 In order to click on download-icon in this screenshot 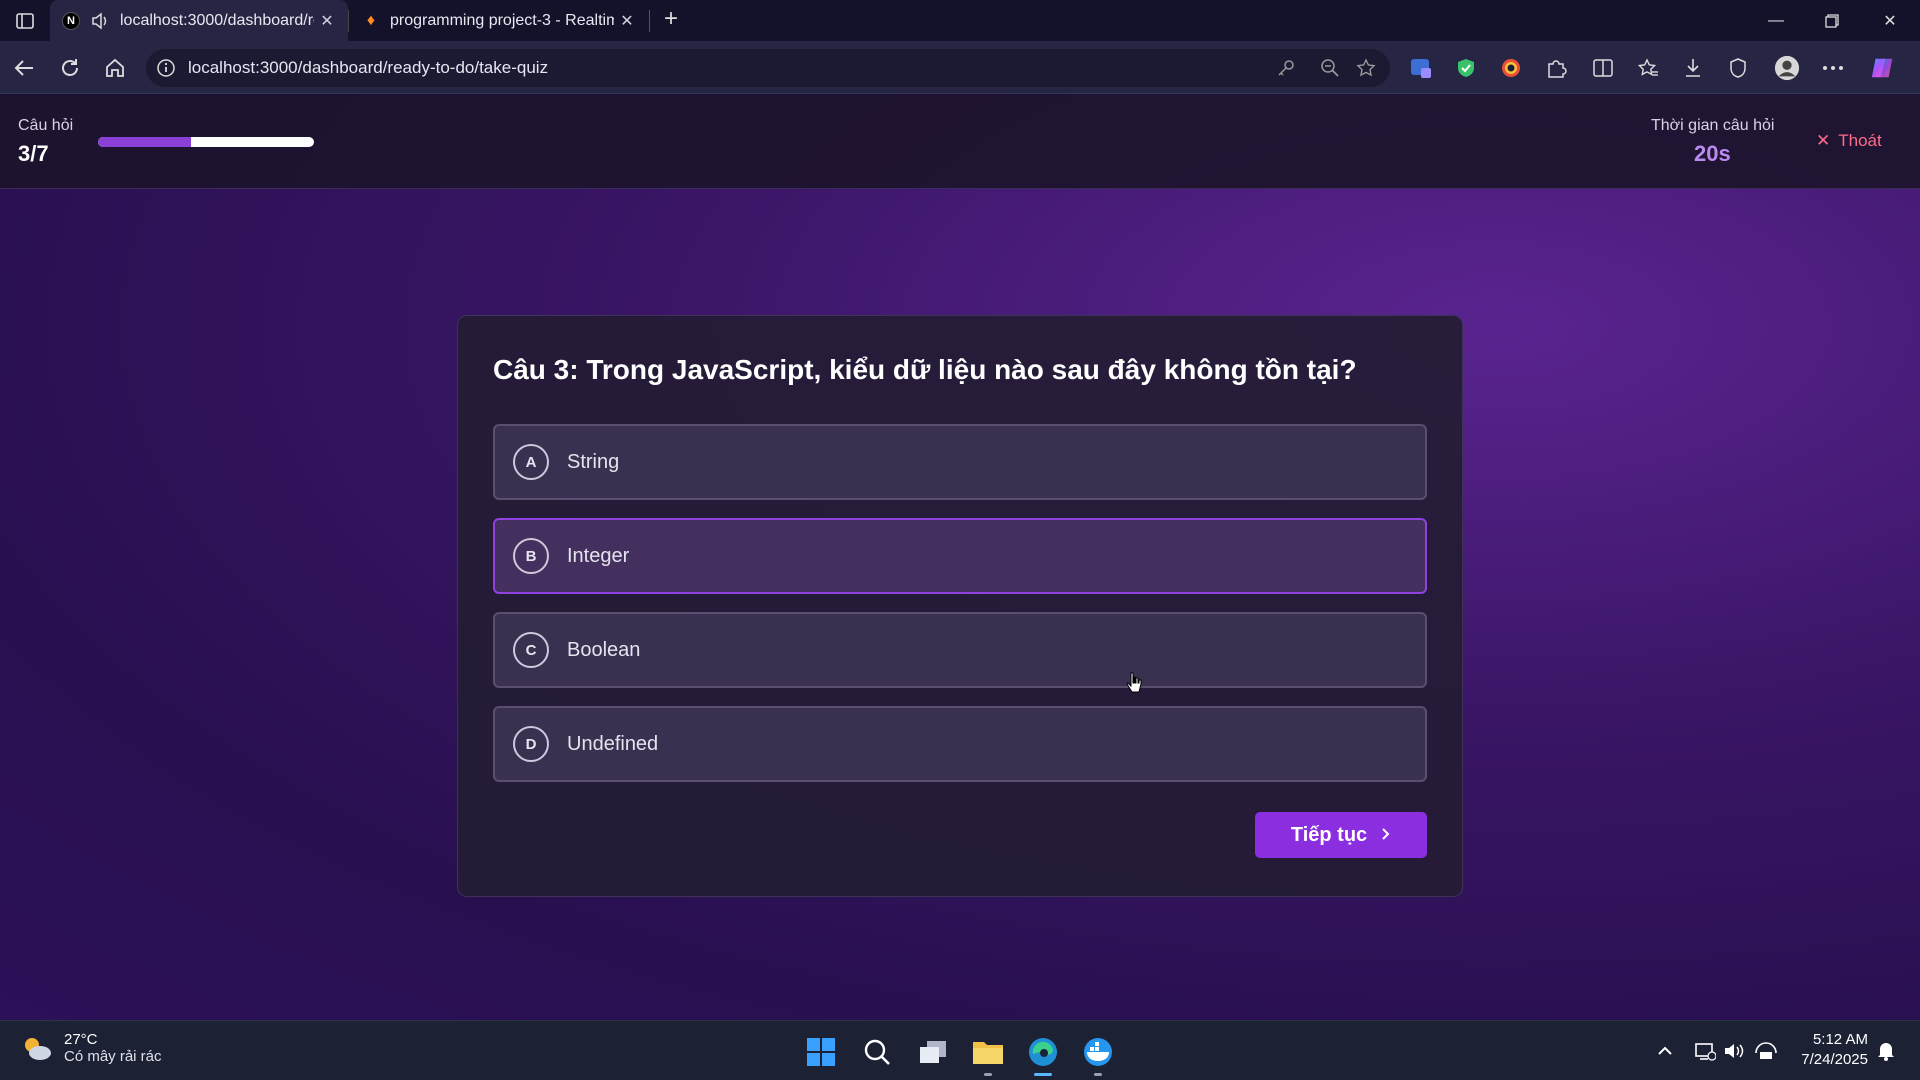, I will do `click(1693, 68)`.